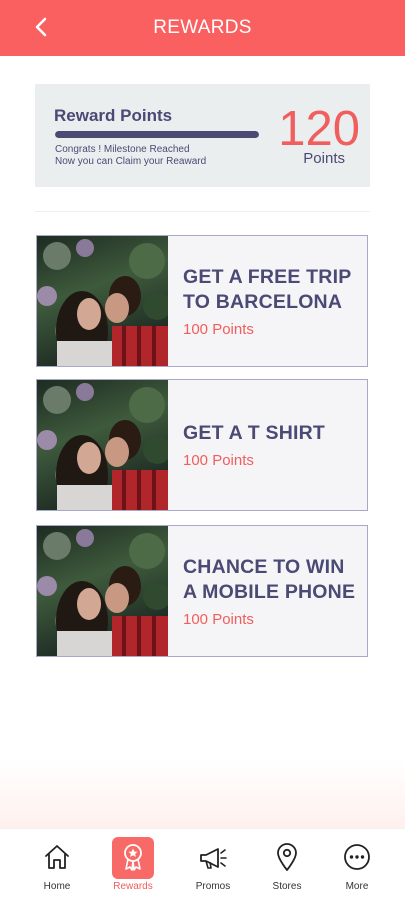 This screenshot has width=405, height=901. I want to click on nav-label-home: Home, so click(57, 886).